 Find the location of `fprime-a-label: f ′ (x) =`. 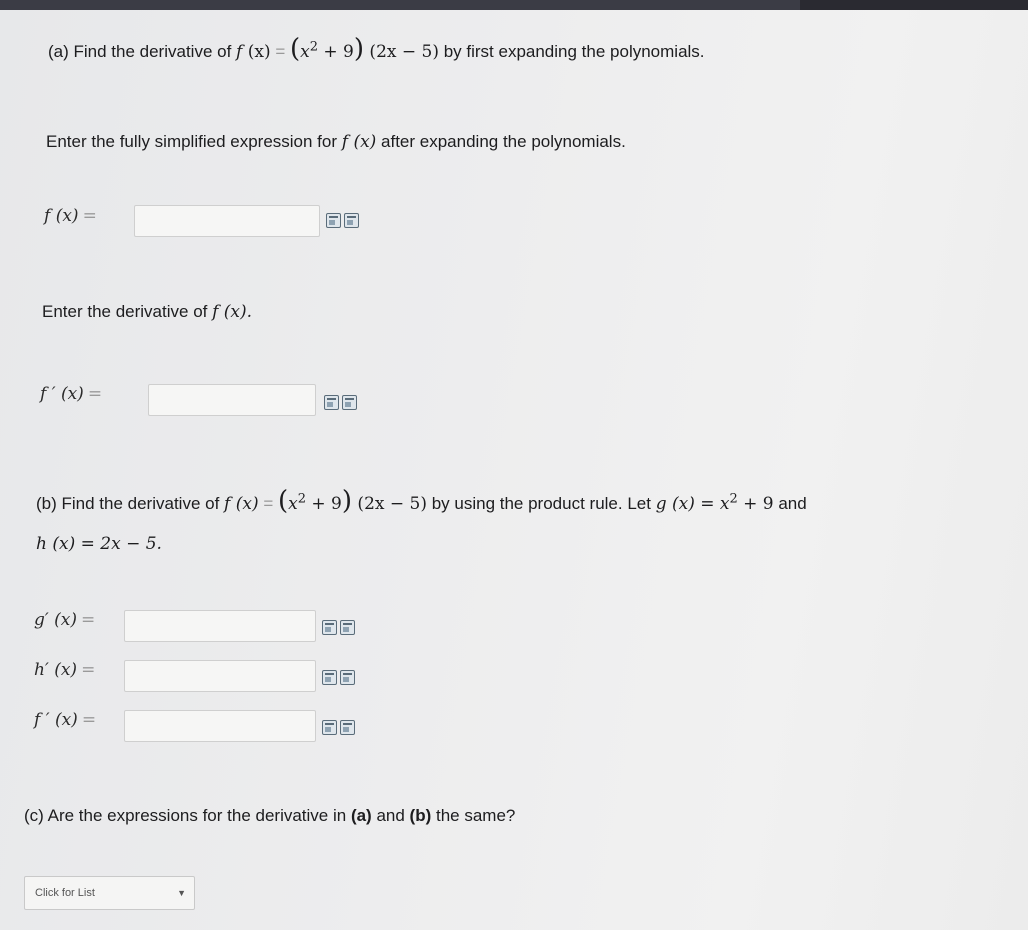

fprime-a-label: f ′ (x) = is located at coordinates (71, 394).